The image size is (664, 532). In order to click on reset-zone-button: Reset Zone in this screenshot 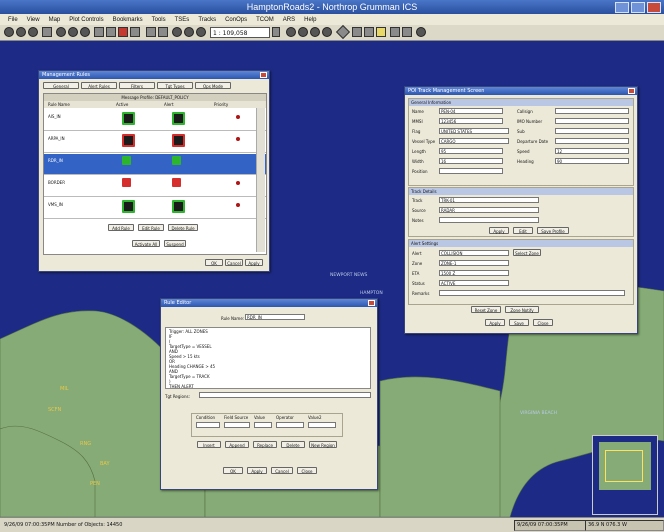, I will do `click(486, 309)`.